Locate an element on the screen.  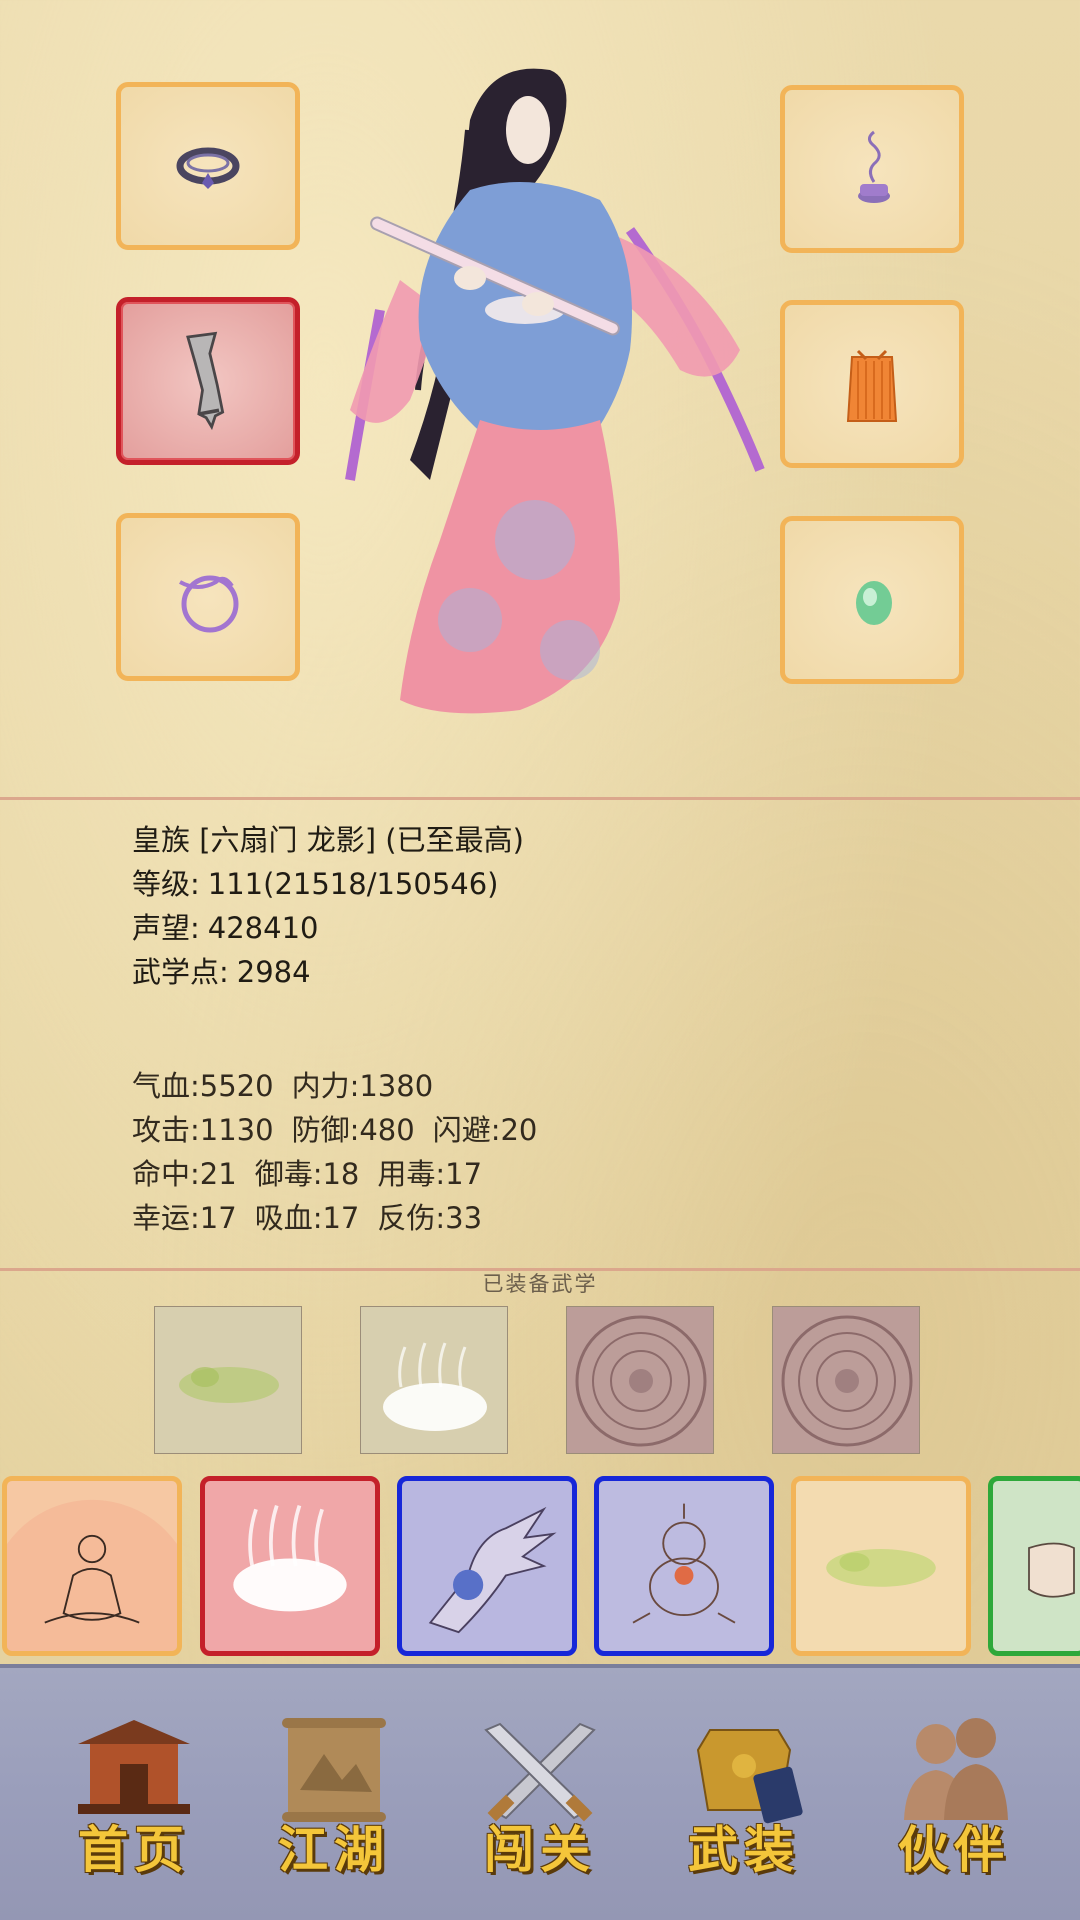
nav-home: 首页 is located at coordinates (134, 1795).